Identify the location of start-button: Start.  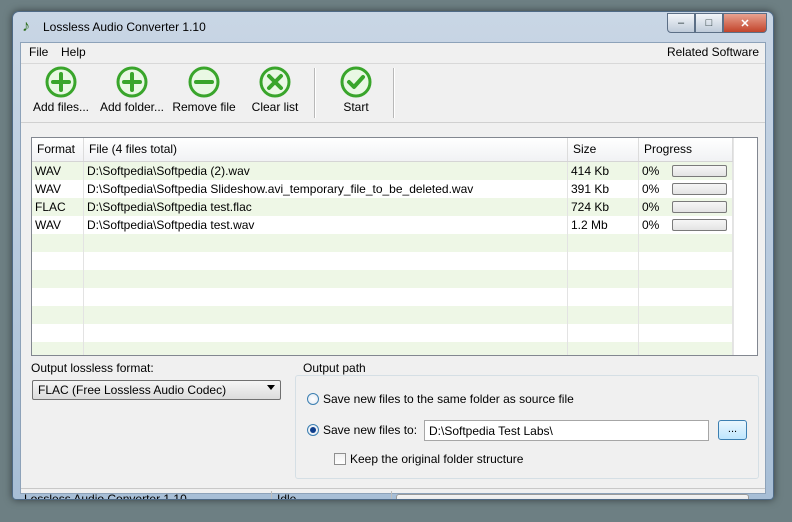
(356, 94).